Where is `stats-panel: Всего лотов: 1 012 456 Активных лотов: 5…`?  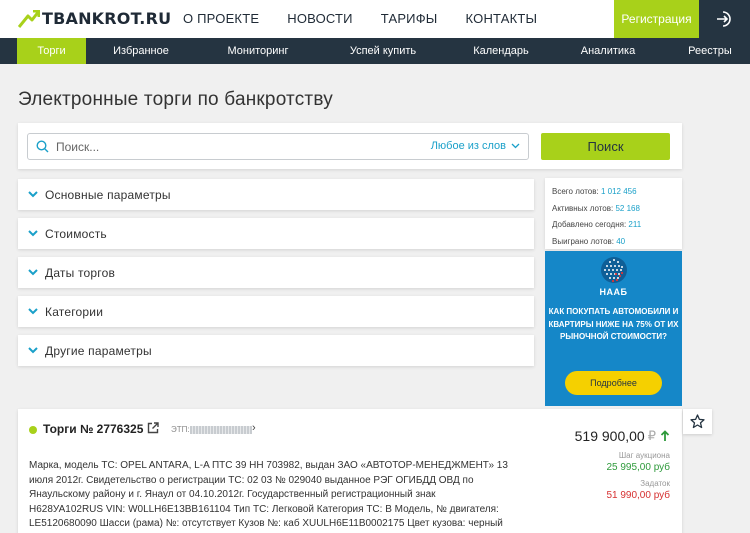
stats-panel: Всего лотов: 1 012 456 Активных лотов: 5… is located at coordinates (613, 213).